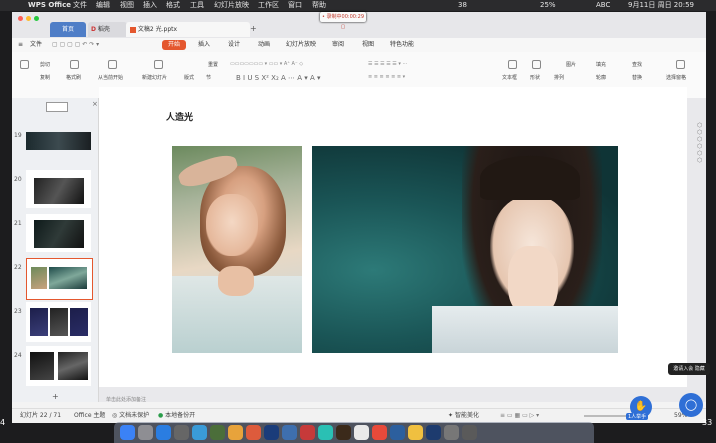 The image size is (716, 443). What do you see at coordinates (235, 432) in the screenshot?
I see `notes-icon` at bounding box center [235, 432].